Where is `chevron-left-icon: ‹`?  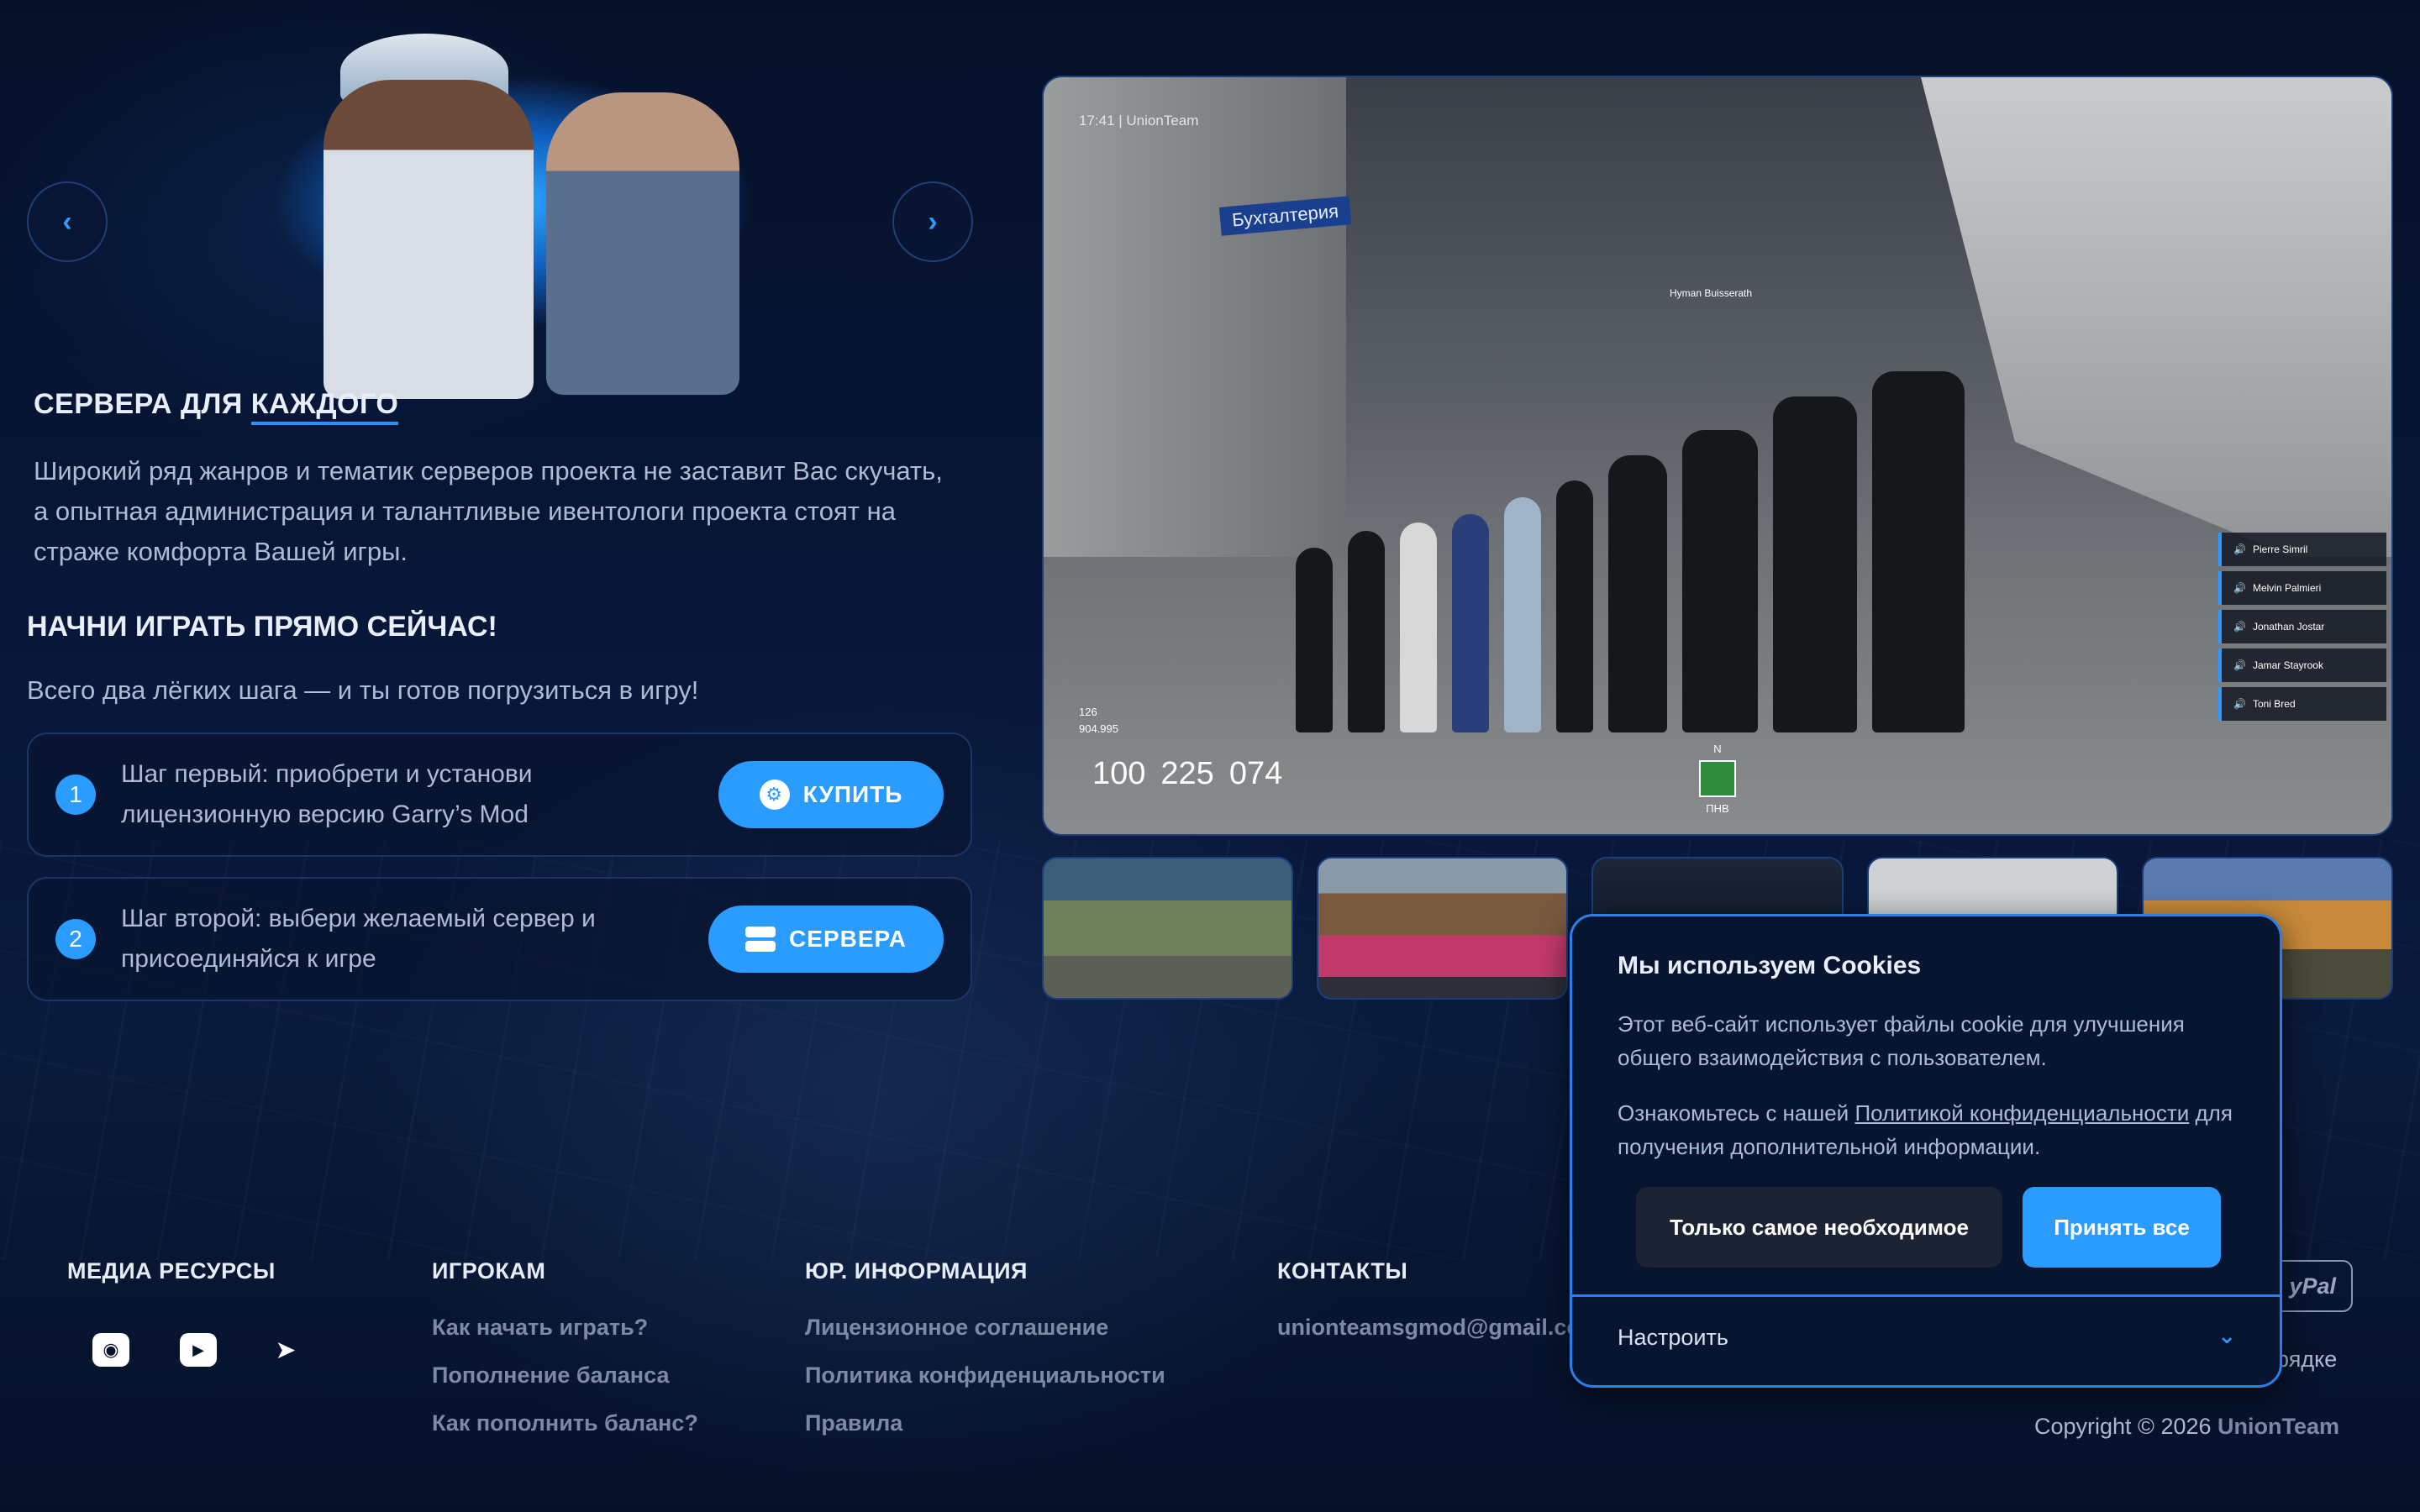 chevron-left-icon: ‹ is located at coordinates (67, 221).